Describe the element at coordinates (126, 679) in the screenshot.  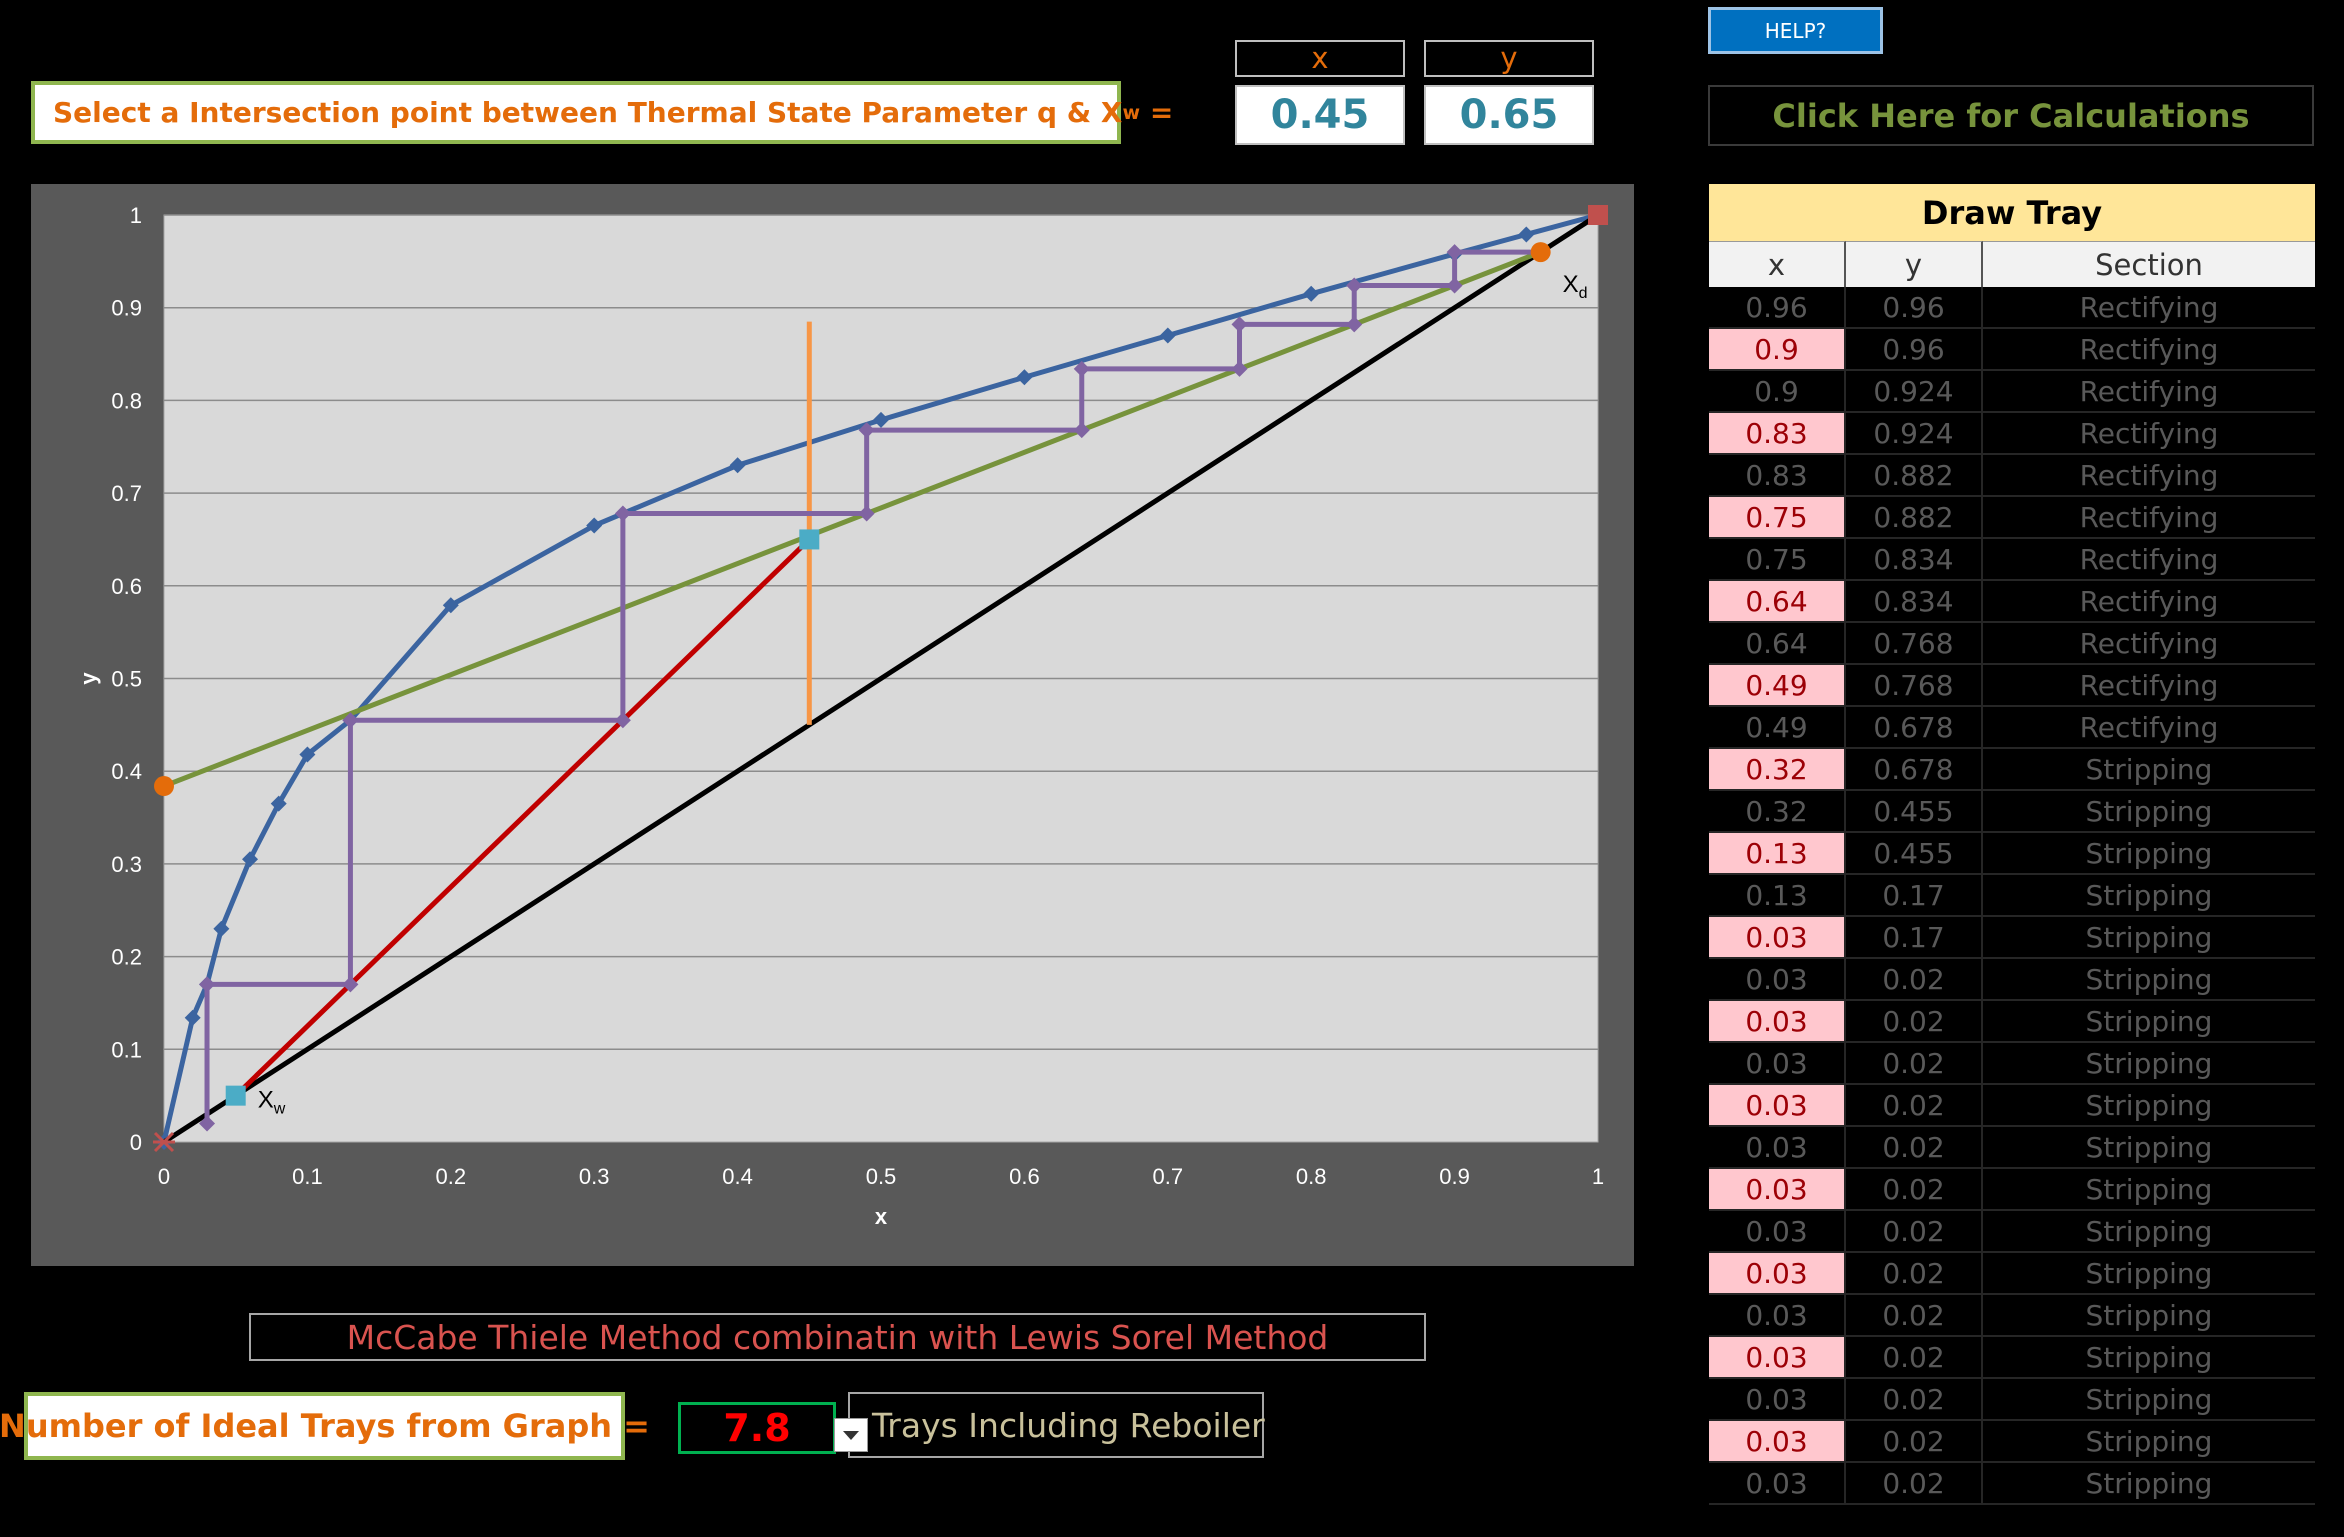
I see `y-tick-label: 0.5` at that location.